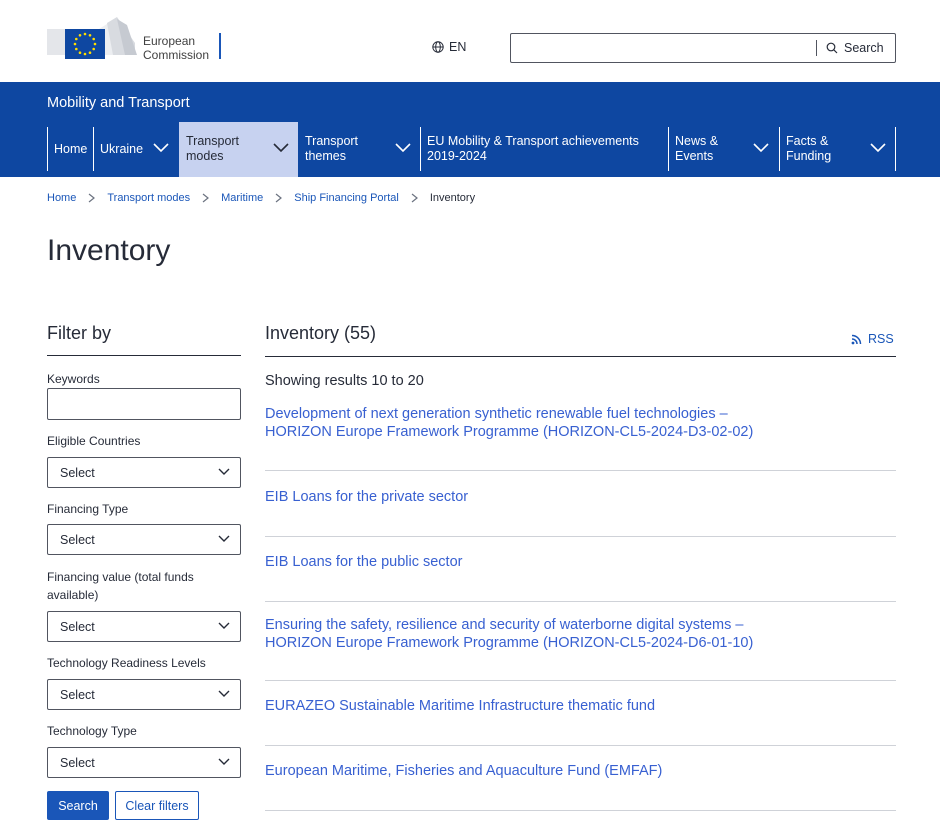 The height and width of the screenshot is (831, 940). I want to click on nav-item-transport-modes: Transport modes, so click(238, 149).